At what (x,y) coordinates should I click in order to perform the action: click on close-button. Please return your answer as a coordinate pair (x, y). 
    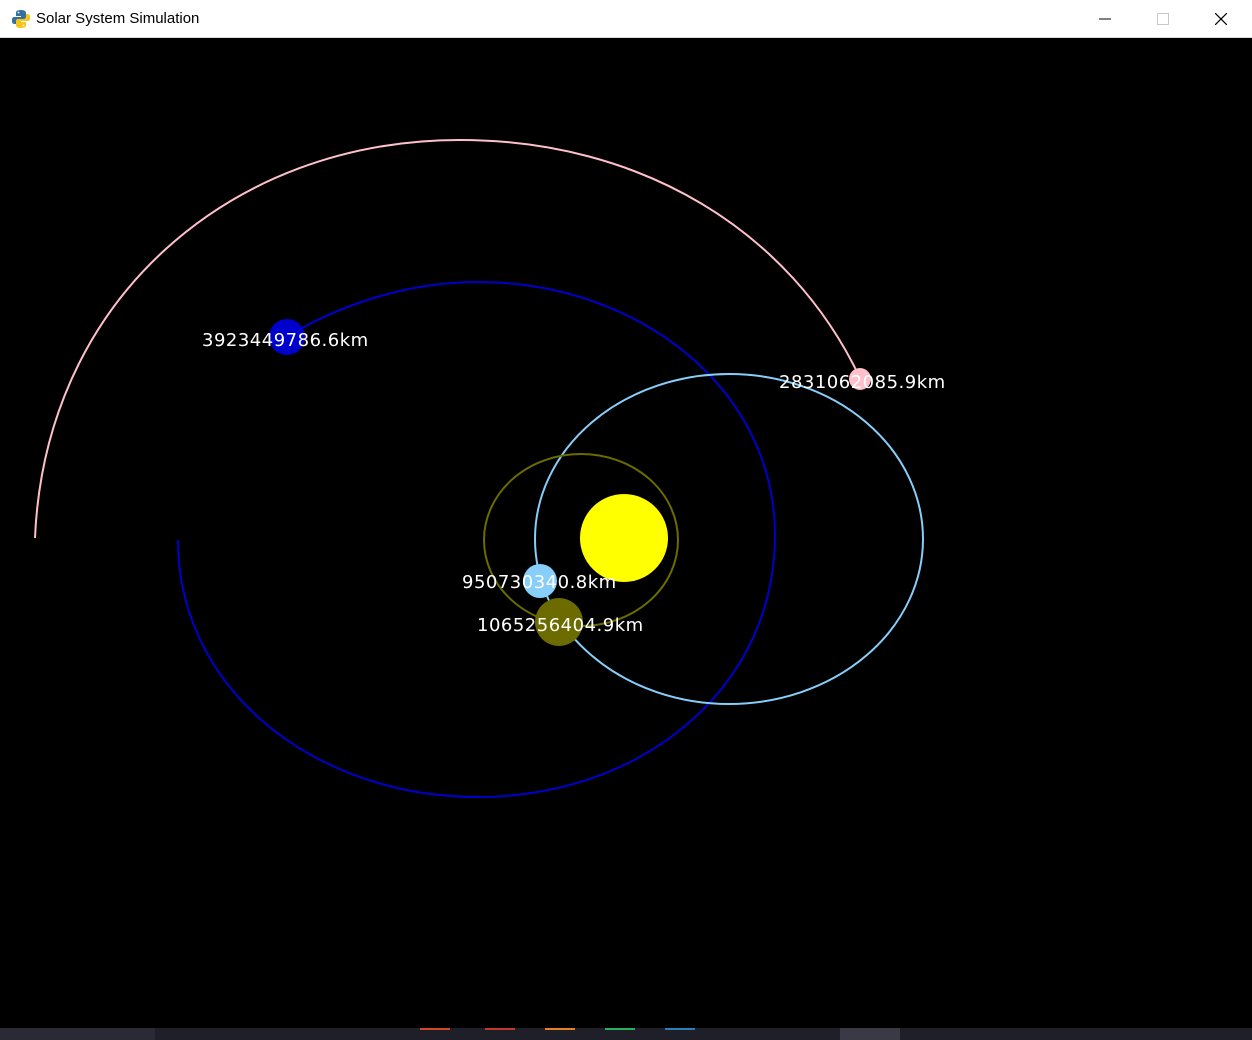
    Looking at the image, I should click on (1221, 19).